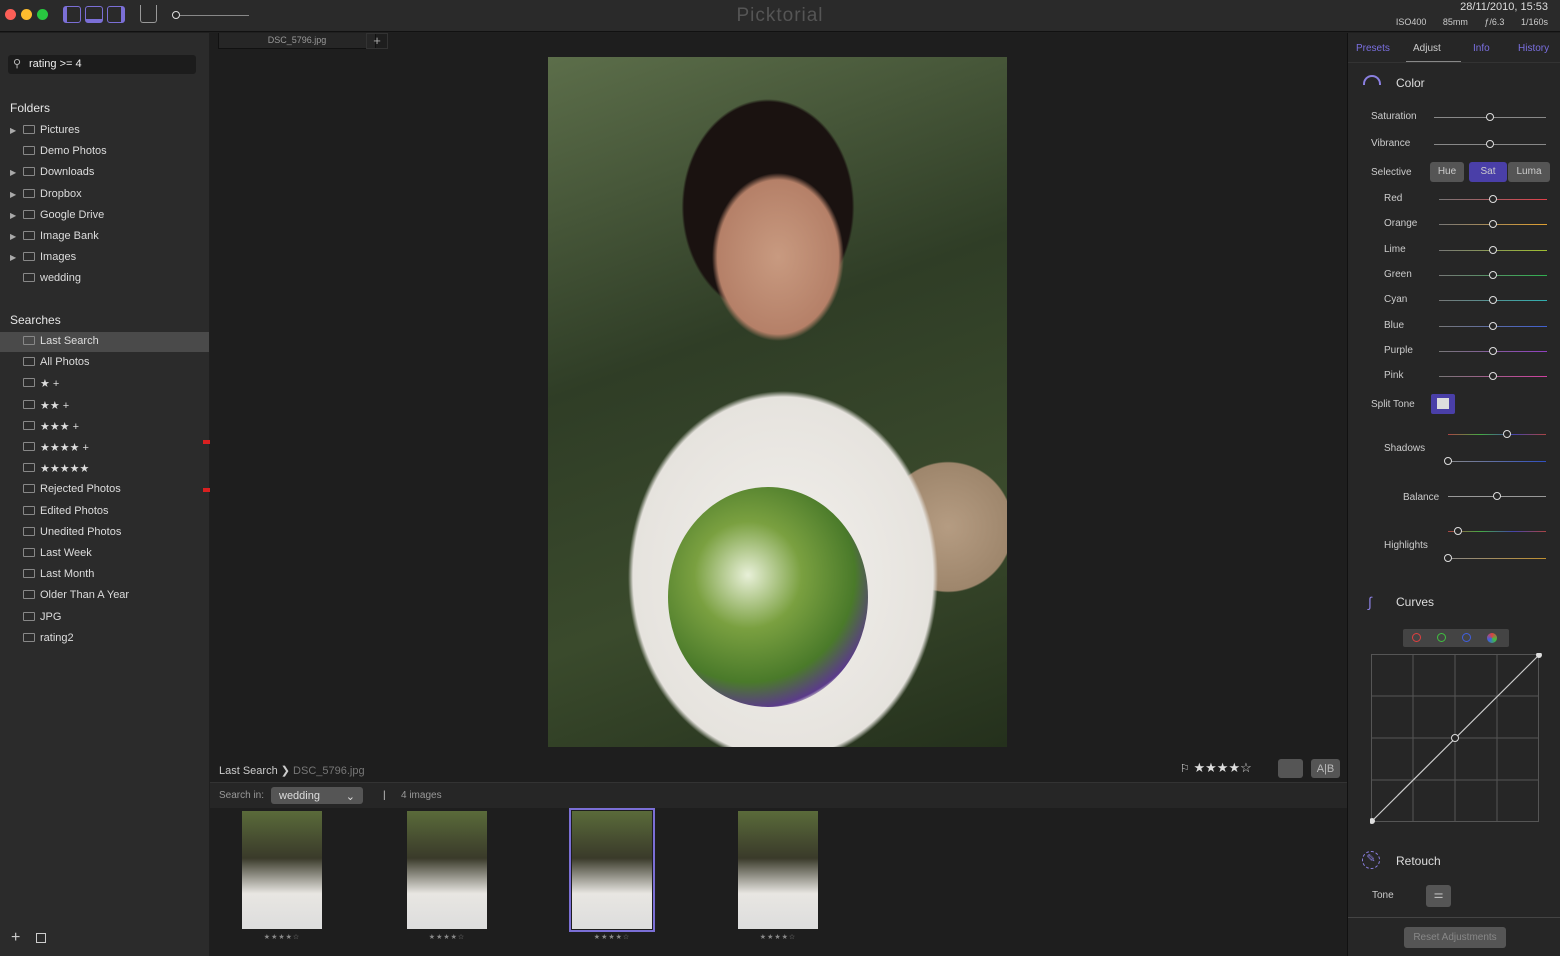 Image resolution: width=1560 pixels, height=956 pixels. Describe the element at coordinates (1493, 249) in the screenshot. I see `lime-slider` at that location.